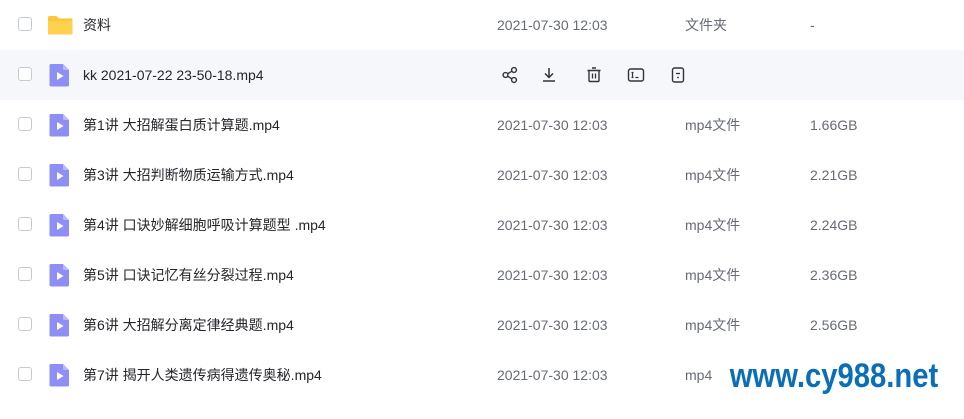 This screenshot has width=964, height=419. Describe the element at coordinates (699, 375) in the screenshot. I see `file-type: mp4` at that location.